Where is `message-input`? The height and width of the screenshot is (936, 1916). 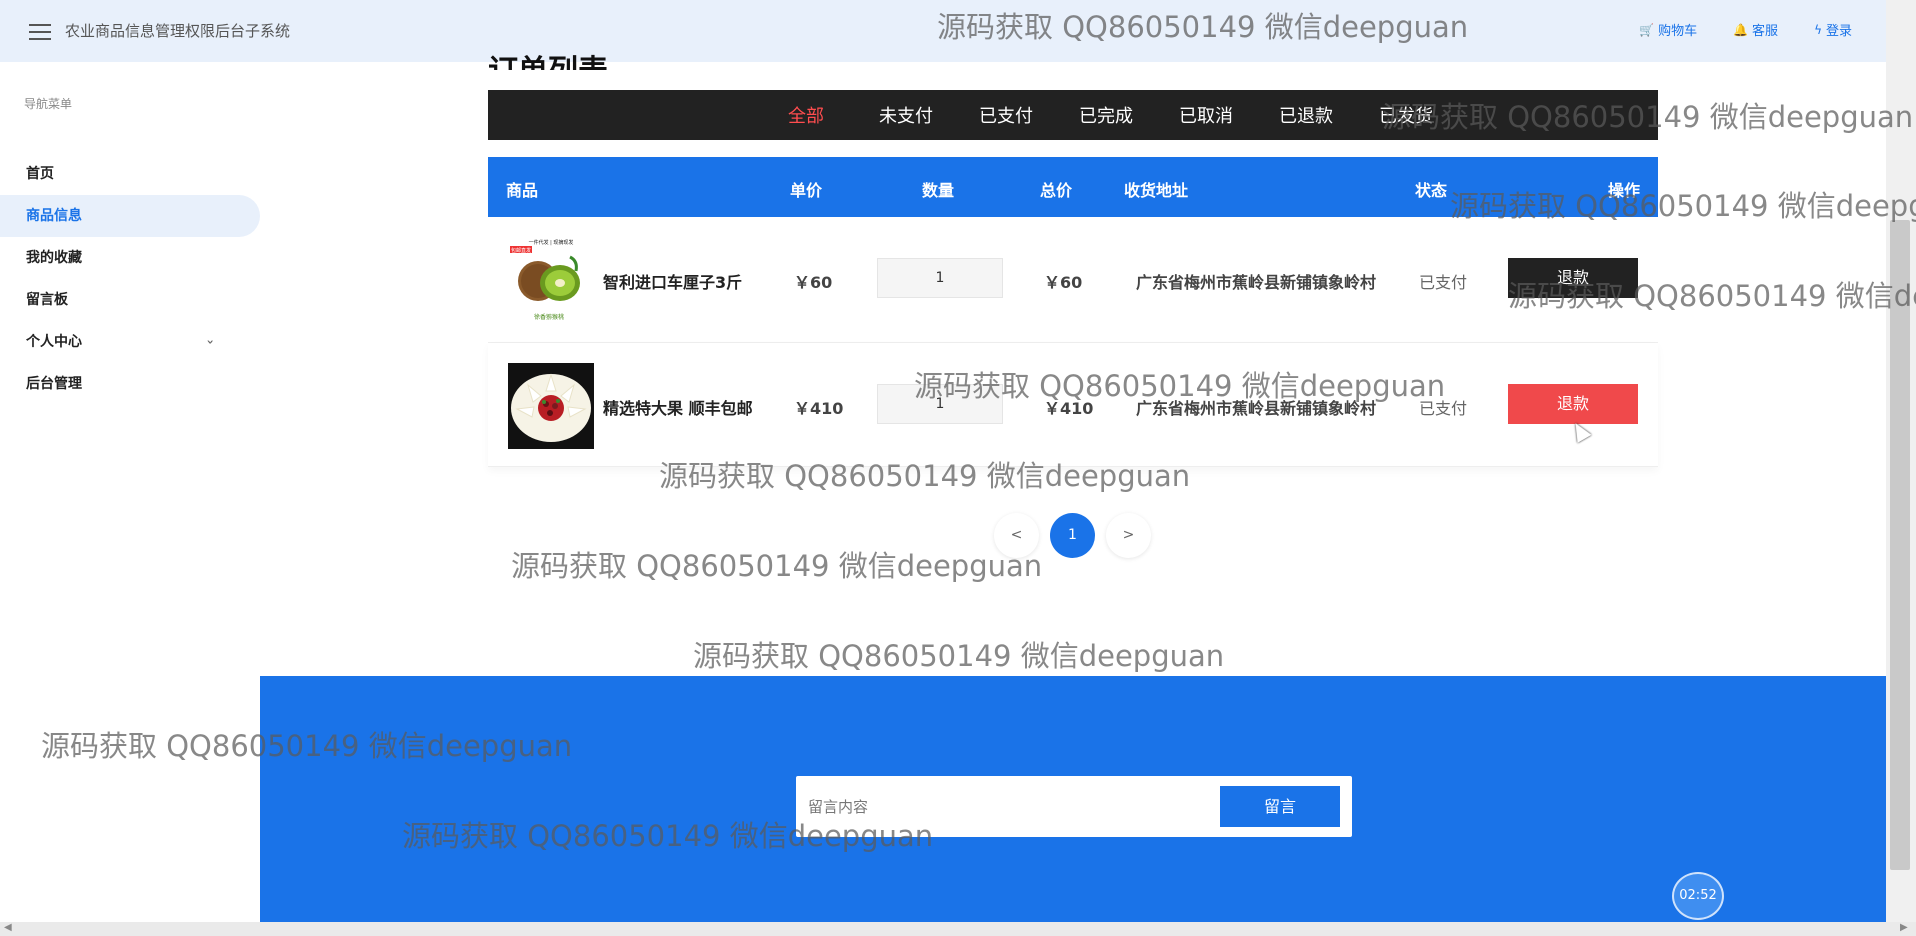 message-input is located at coordinates (1008, 806).